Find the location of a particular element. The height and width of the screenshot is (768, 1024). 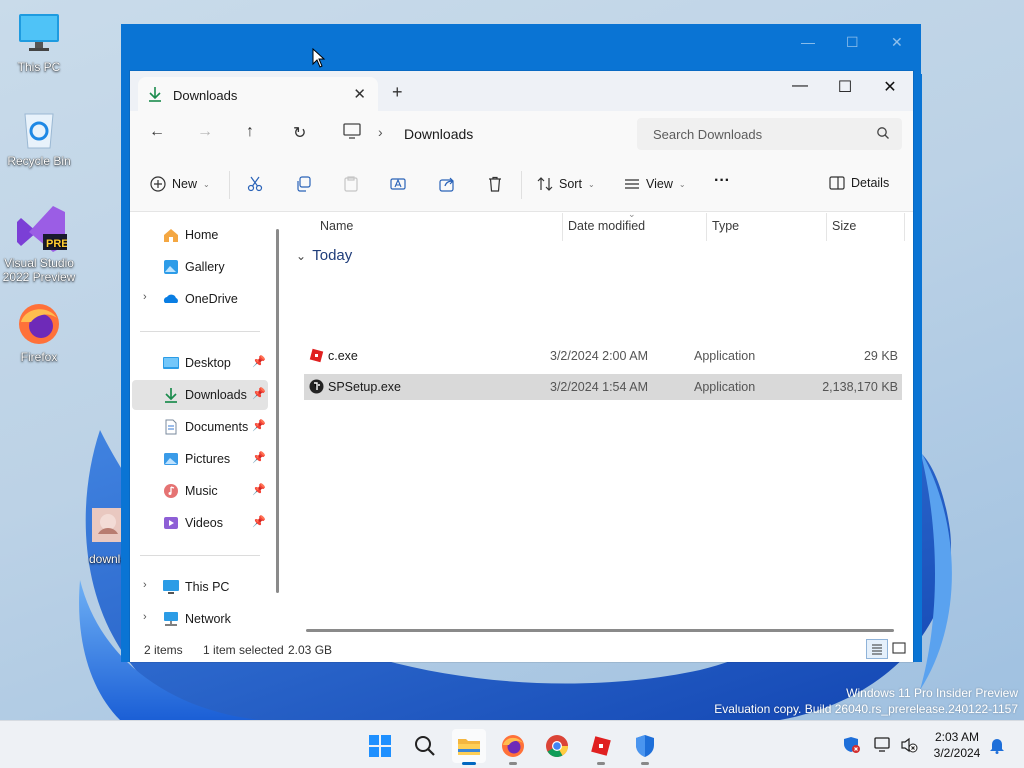

minimize-button: — is located at coordinates (800, 86).